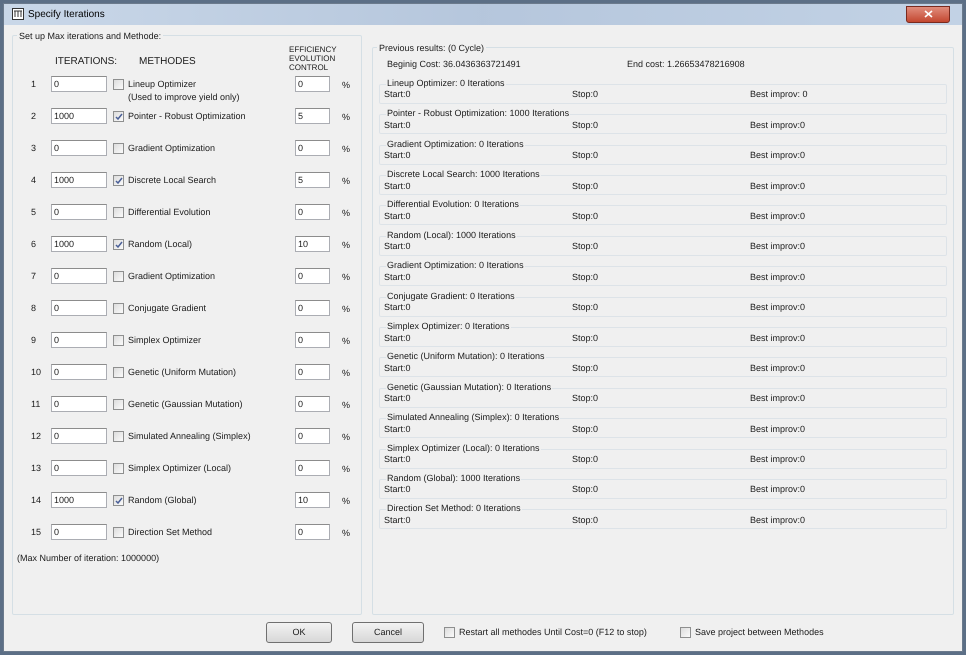 The height and width of the screenshot is (655, 966). Describe the element at coordinates (451, 235) in the screenshot. I see `group-title: Random (Local): 1000 Iterations` at that location.